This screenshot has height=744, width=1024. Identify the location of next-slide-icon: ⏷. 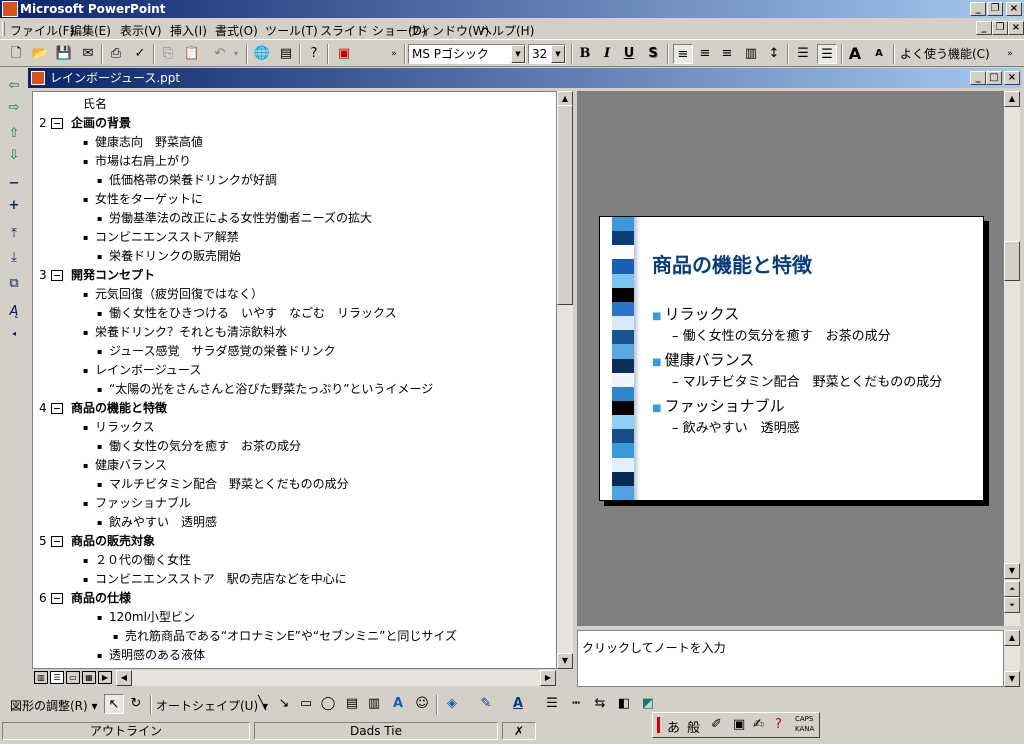
(1012, 605).